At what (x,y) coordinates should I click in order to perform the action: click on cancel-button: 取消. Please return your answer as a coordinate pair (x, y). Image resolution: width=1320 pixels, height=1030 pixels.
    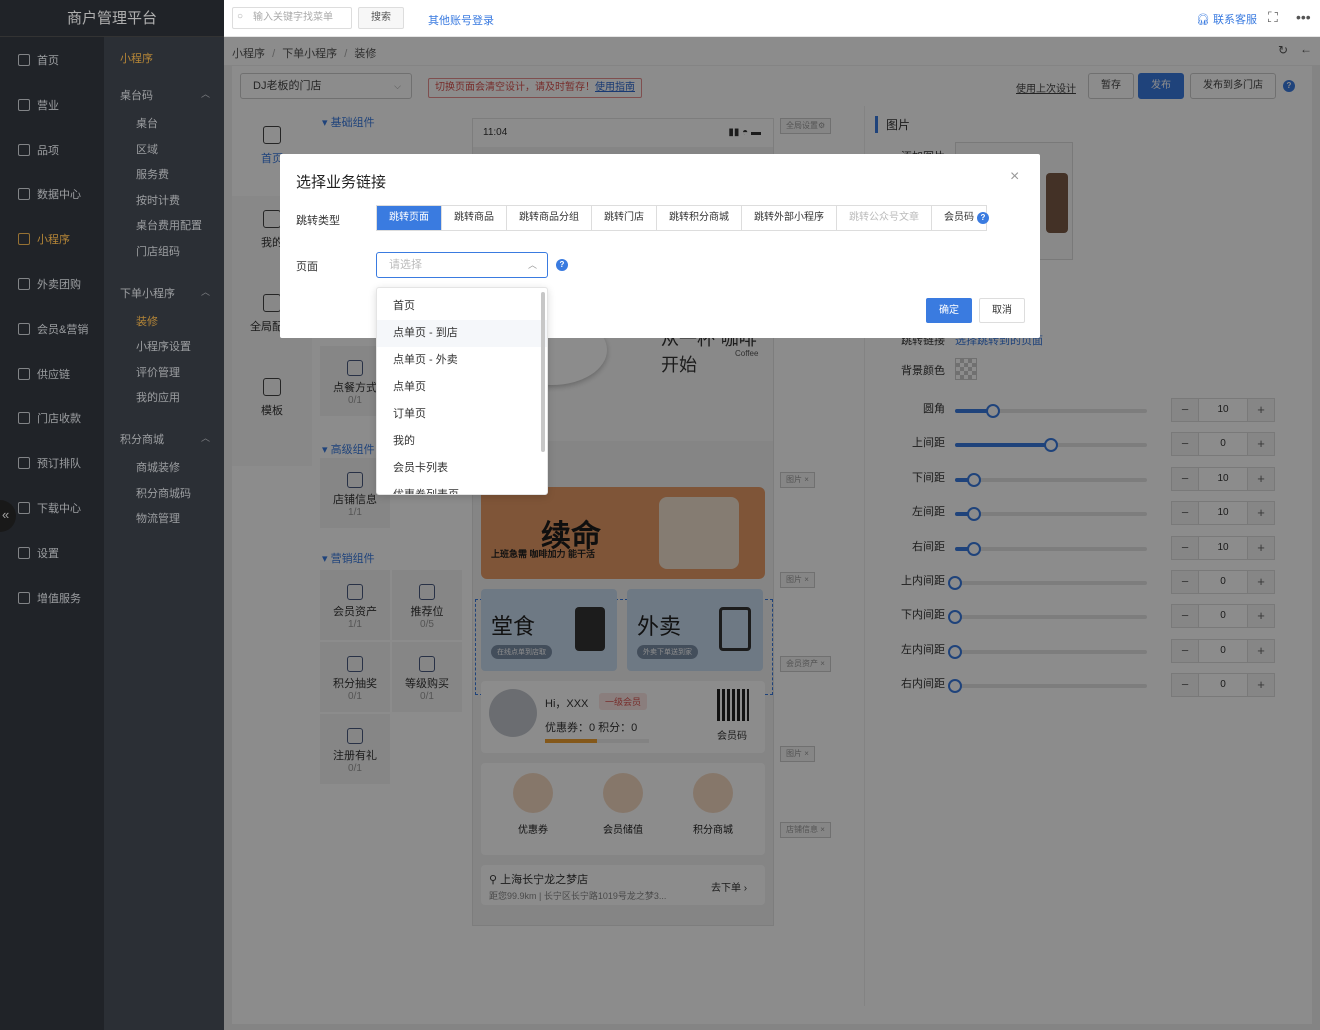
    Looking at the image, I should click on (1002, 310).